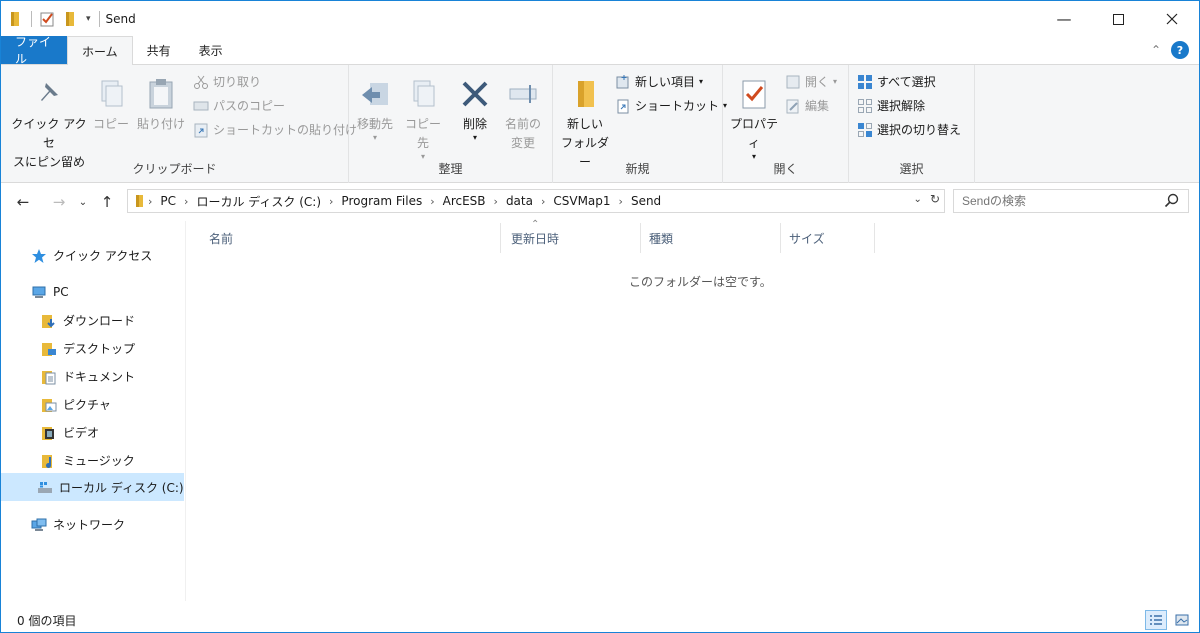  Describe the element at coordinates (1182, 620) in the screenshot. I see `large-icons-view-button` at that location.